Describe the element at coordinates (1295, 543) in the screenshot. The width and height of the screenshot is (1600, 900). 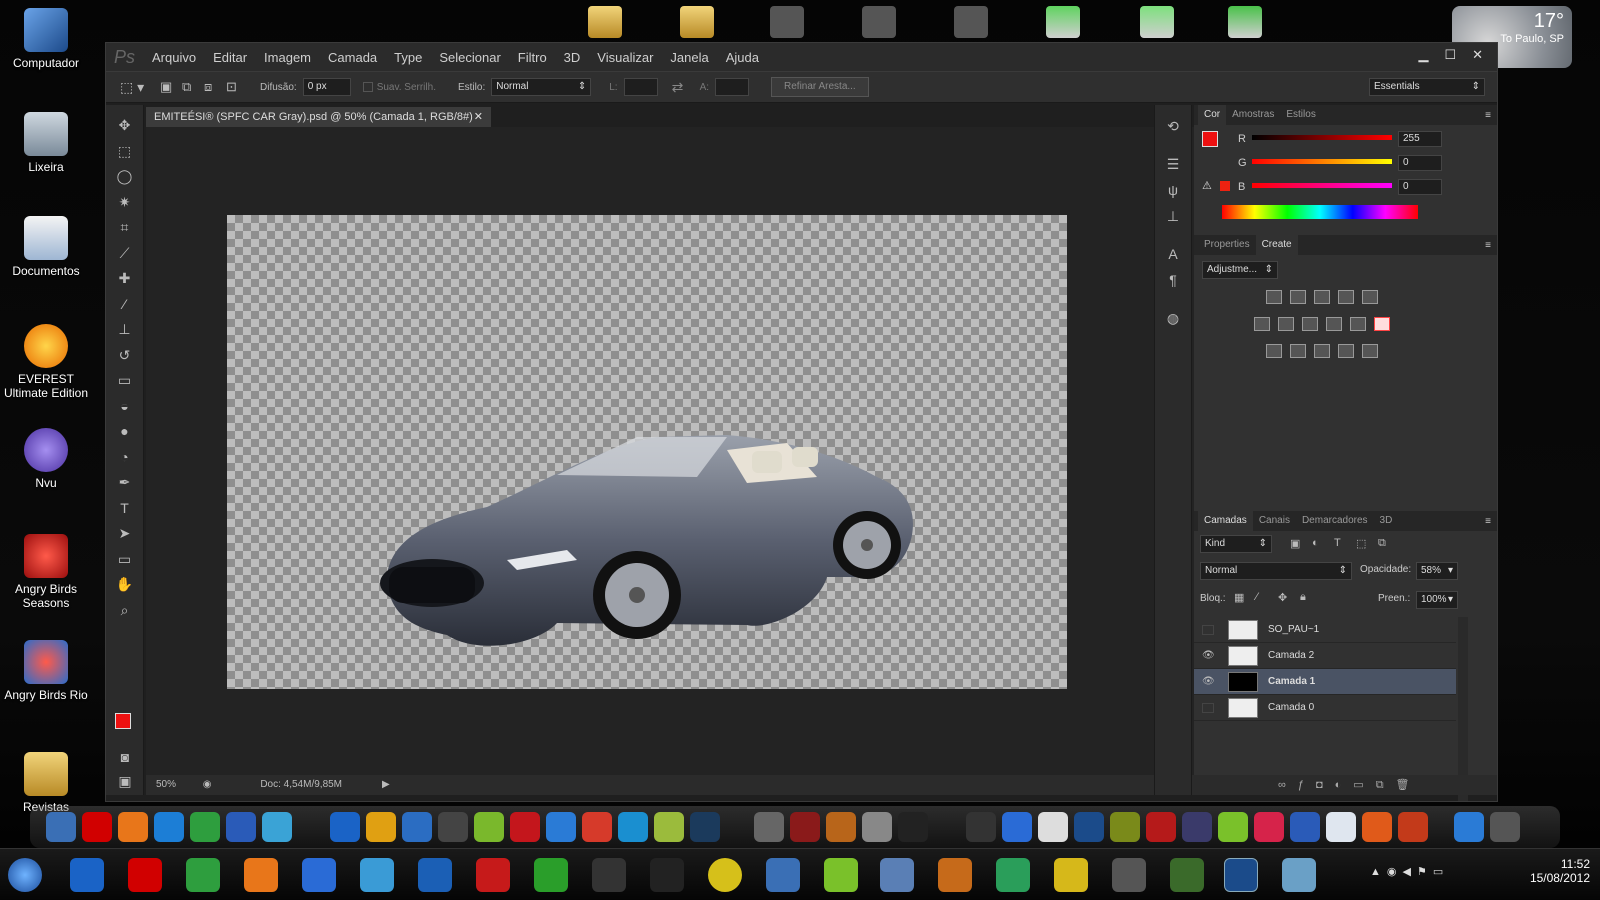
I see `filter-pixel-icon: ▣` at that location.